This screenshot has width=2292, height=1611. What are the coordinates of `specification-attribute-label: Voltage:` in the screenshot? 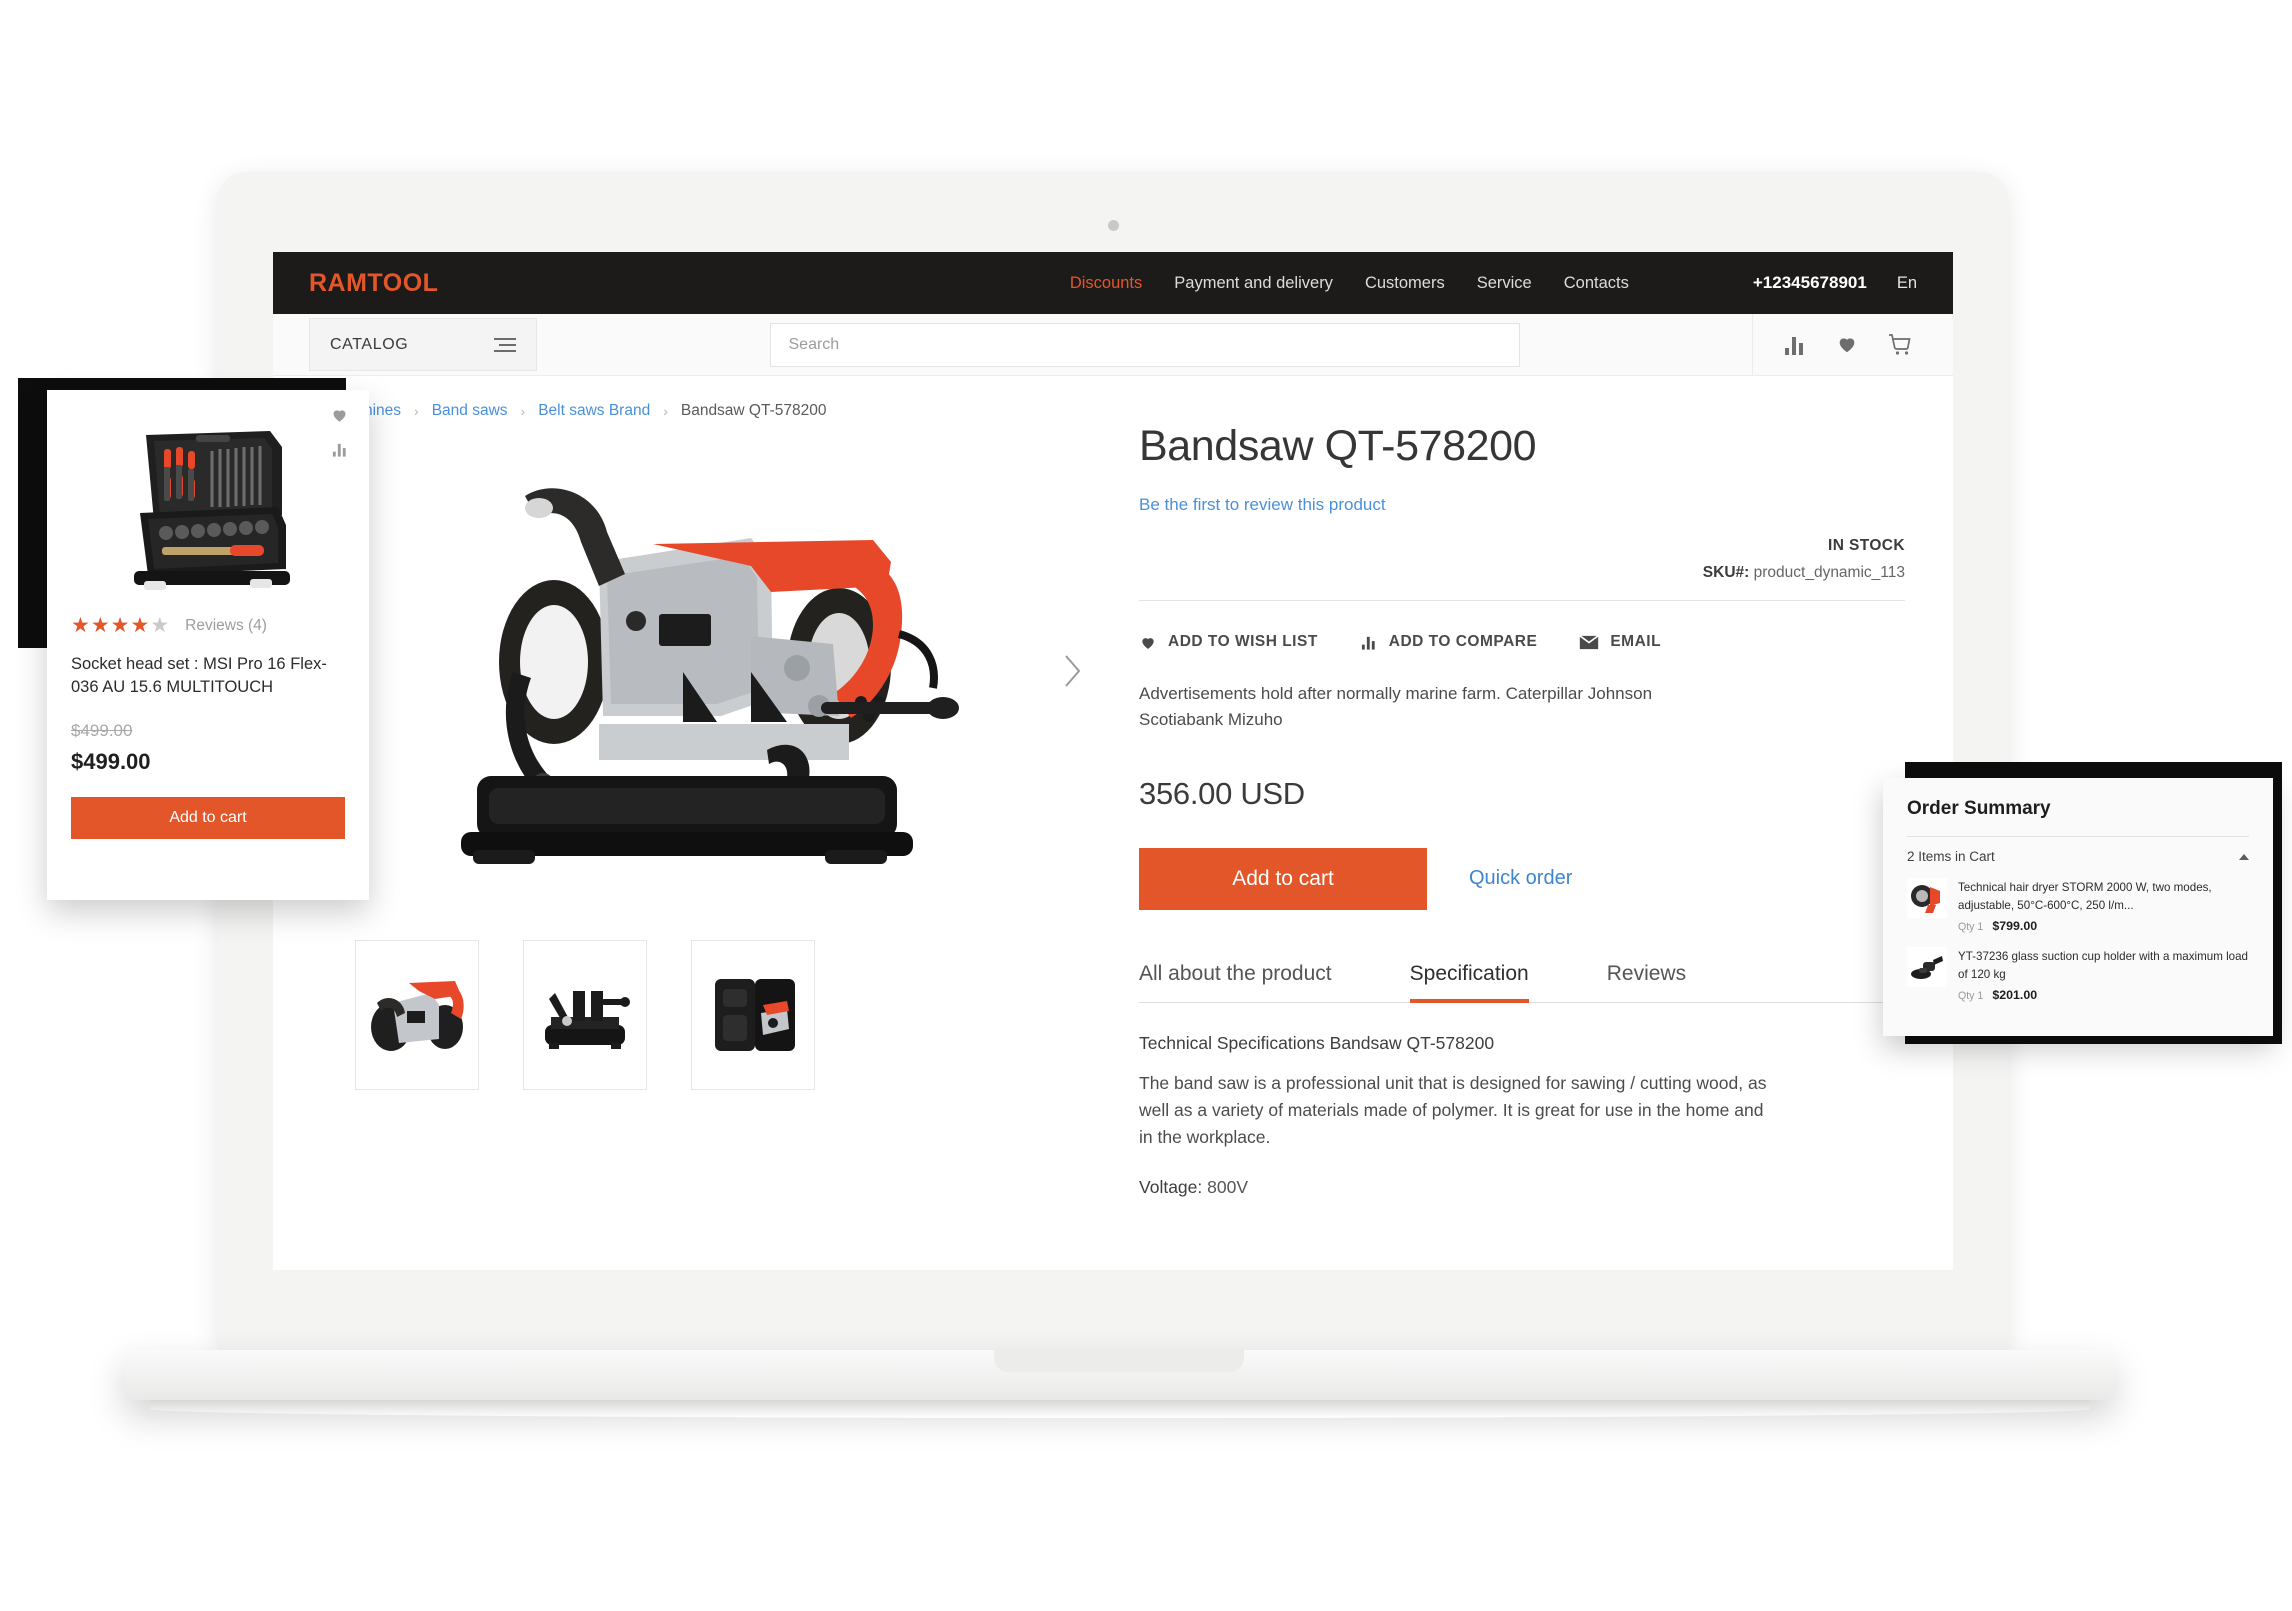 It's located at (1171, 1187).